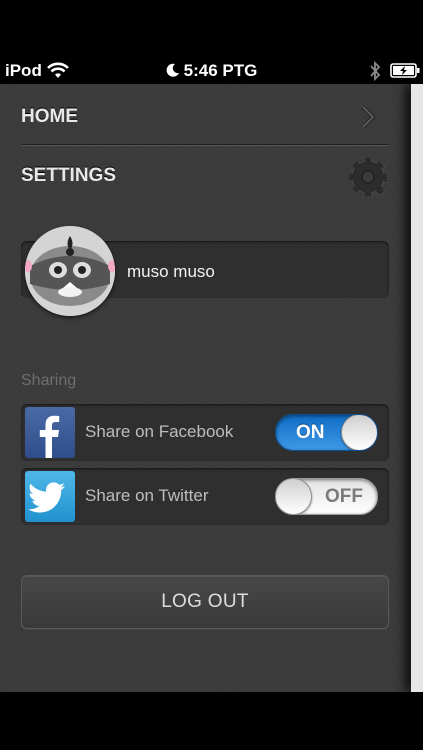 The width and height of the screenshot is (423, 750). What do you see at coordinates (70, 271) in the screenshot?
I see `raccoon-avatar` at bounding box center [70, 271].